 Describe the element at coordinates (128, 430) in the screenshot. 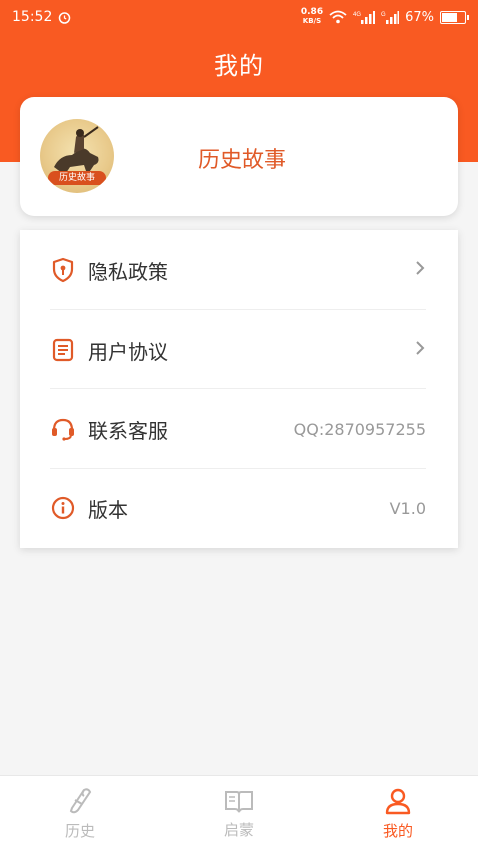

I see `menu-item-label: 联系客服` at that location.